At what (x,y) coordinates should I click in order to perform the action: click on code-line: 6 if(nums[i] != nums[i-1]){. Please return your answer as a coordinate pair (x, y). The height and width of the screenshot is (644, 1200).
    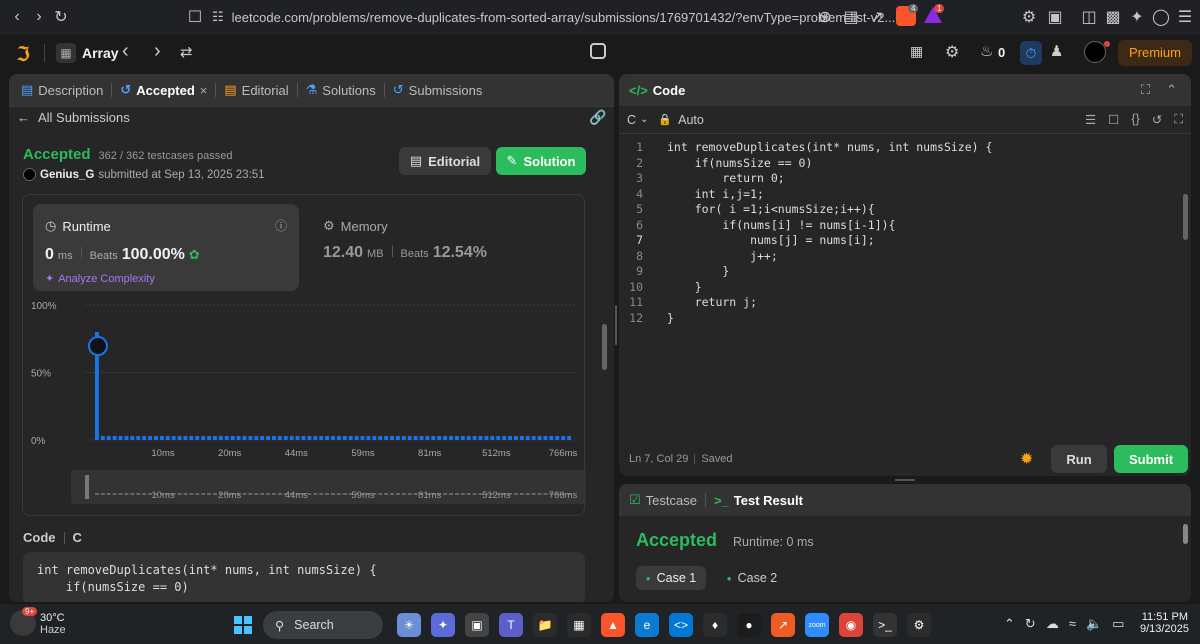
    Looking at the image, I should click on (905, 226).